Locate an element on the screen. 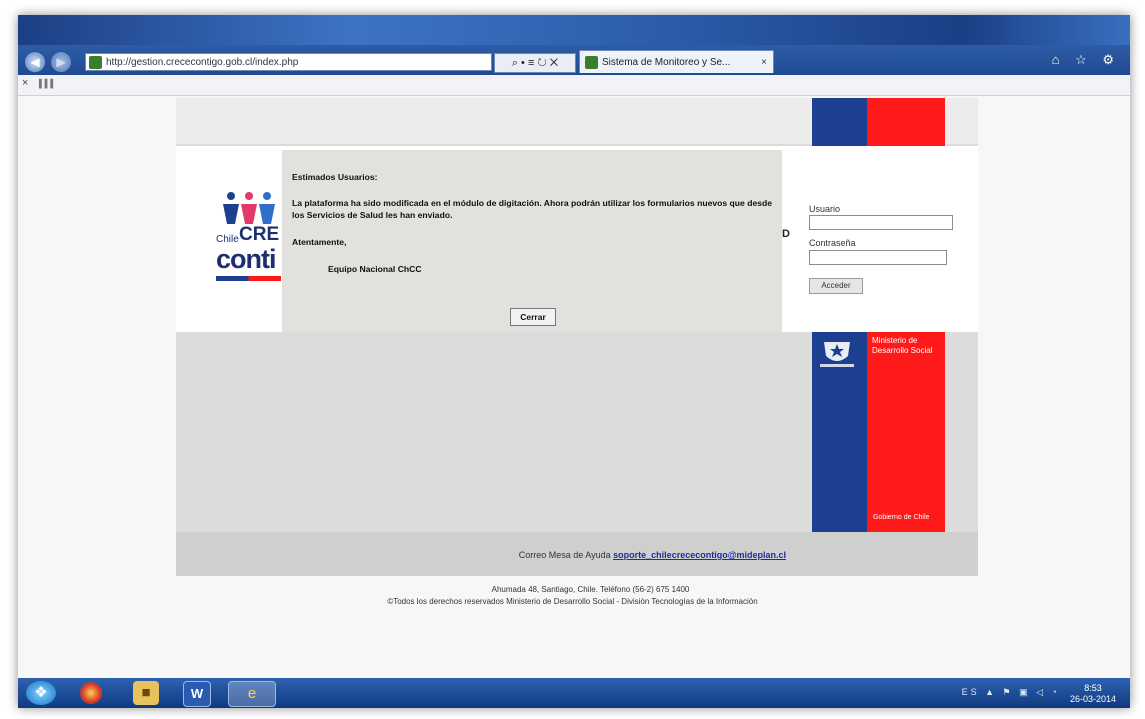 The image size is (1145, 719). user-label: Usuario is located at coordinates (825, 209).